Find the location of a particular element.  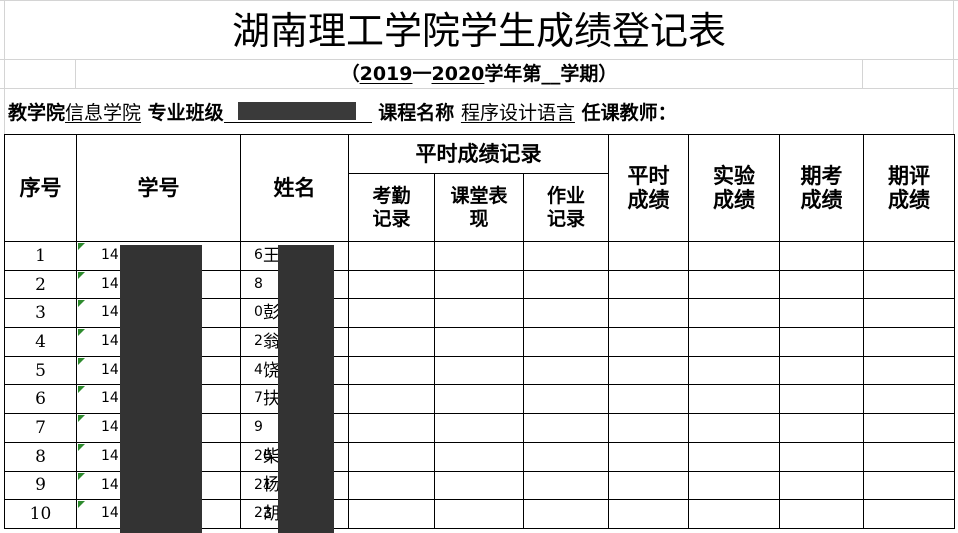

row-index: 4 is located at coordinates (40, 342).